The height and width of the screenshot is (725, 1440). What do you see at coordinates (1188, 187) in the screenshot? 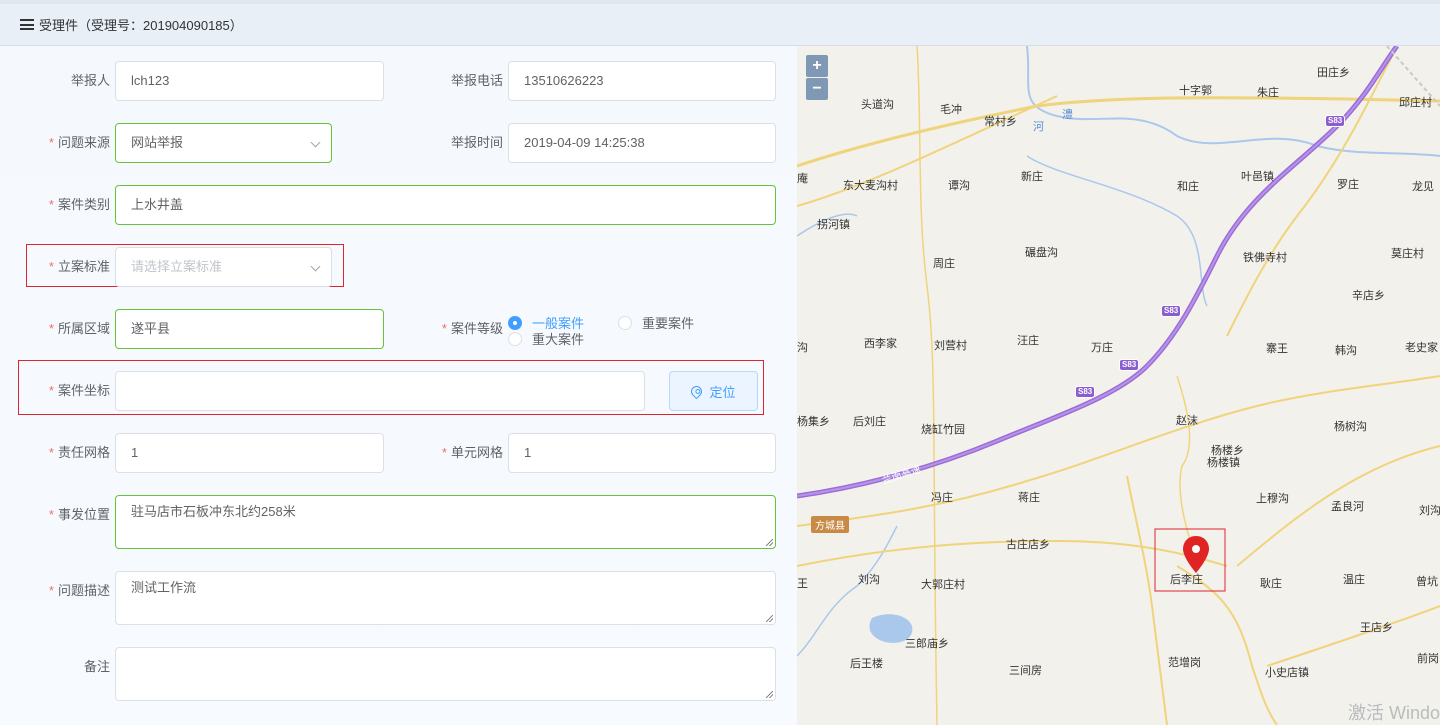
I see `map-place-label: 和庄` at bounding box center [1188, 187].